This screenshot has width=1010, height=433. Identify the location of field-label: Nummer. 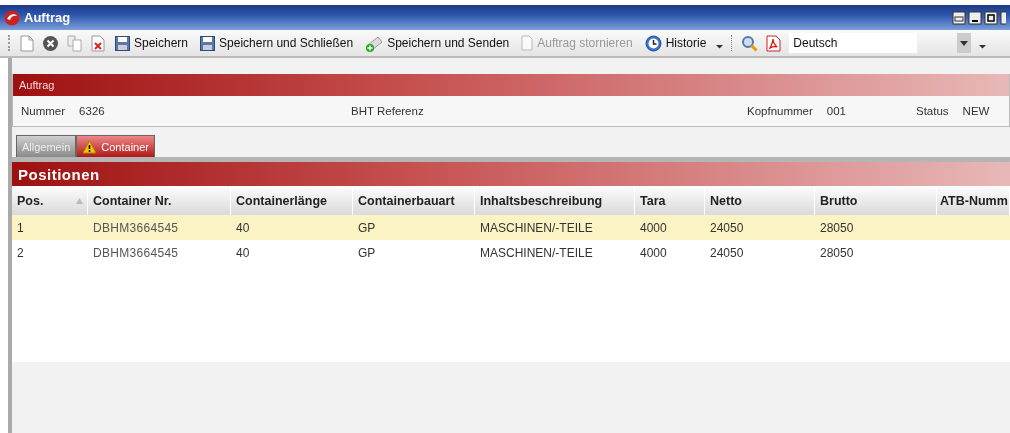
(43, 111).